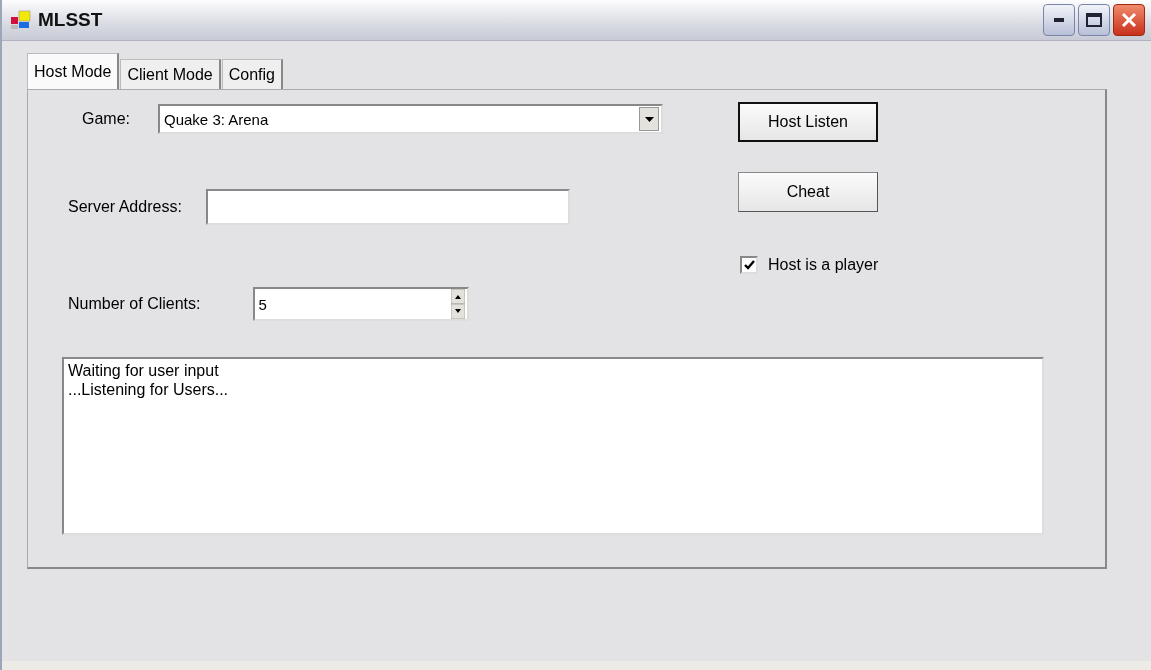  I want to click on field-label: Number of Clients:, so click(134, 304).